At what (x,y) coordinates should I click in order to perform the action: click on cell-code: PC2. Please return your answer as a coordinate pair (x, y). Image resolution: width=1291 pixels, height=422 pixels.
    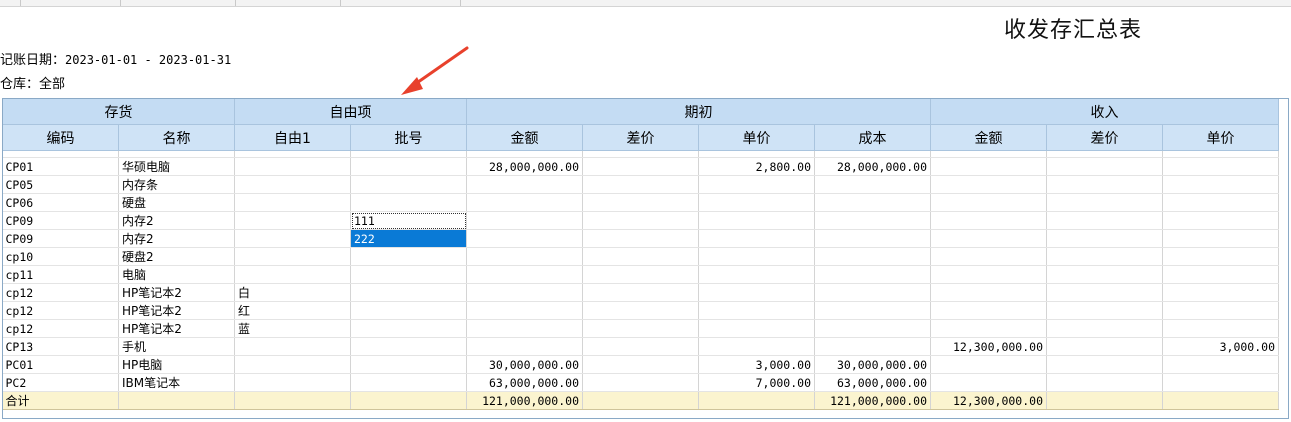
    Looking at the image, I should click on (60, 382).